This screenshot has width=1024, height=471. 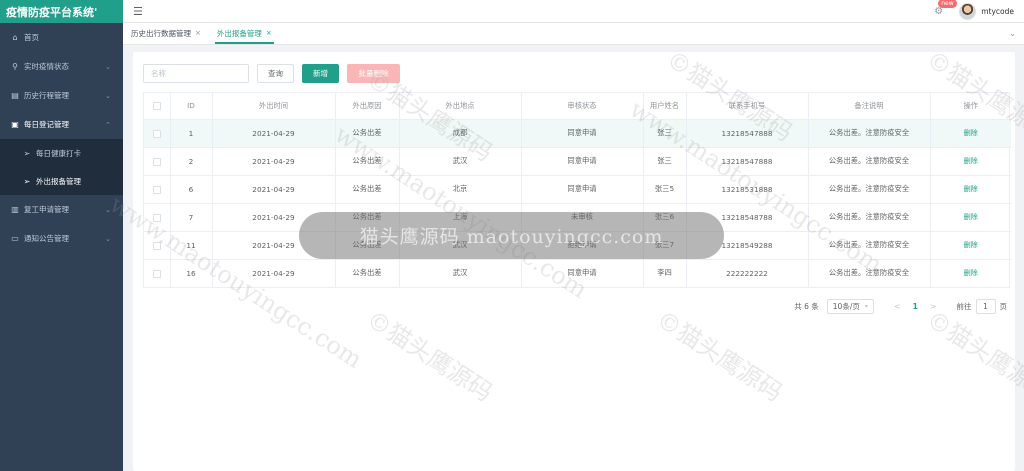 I want to click on cell-id: 11, so click(x=191, y=245).